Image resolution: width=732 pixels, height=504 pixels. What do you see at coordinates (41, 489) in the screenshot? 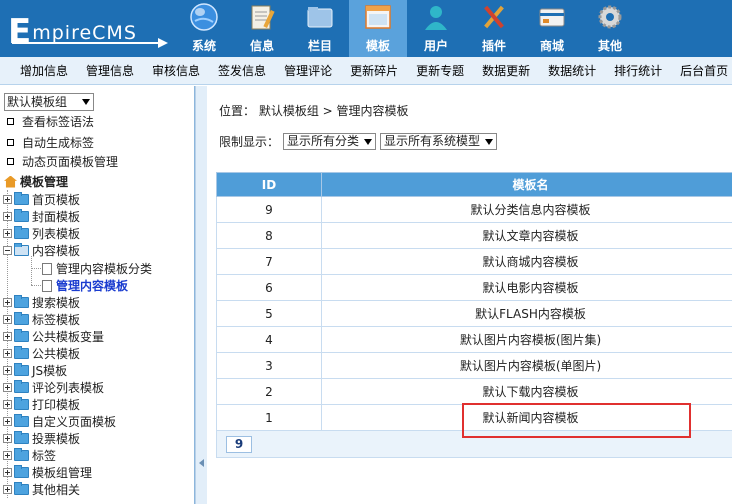
I see `tree-item-other: 其他相关` at bounding box center [41, 489].